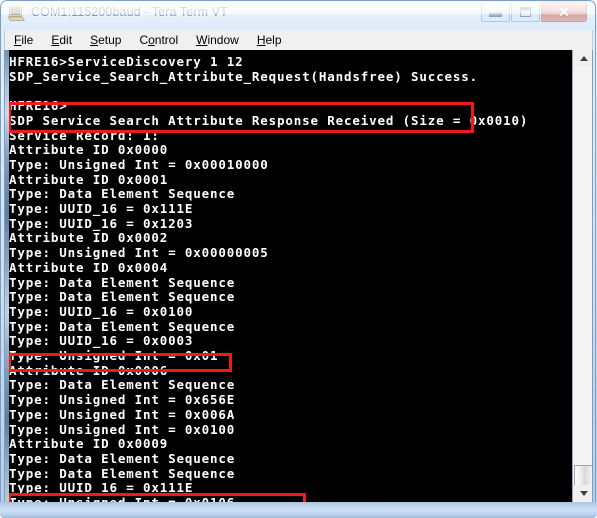 This screenshot has height=518, width=597. I want to click on svg-text: VT, so click(16, 12).